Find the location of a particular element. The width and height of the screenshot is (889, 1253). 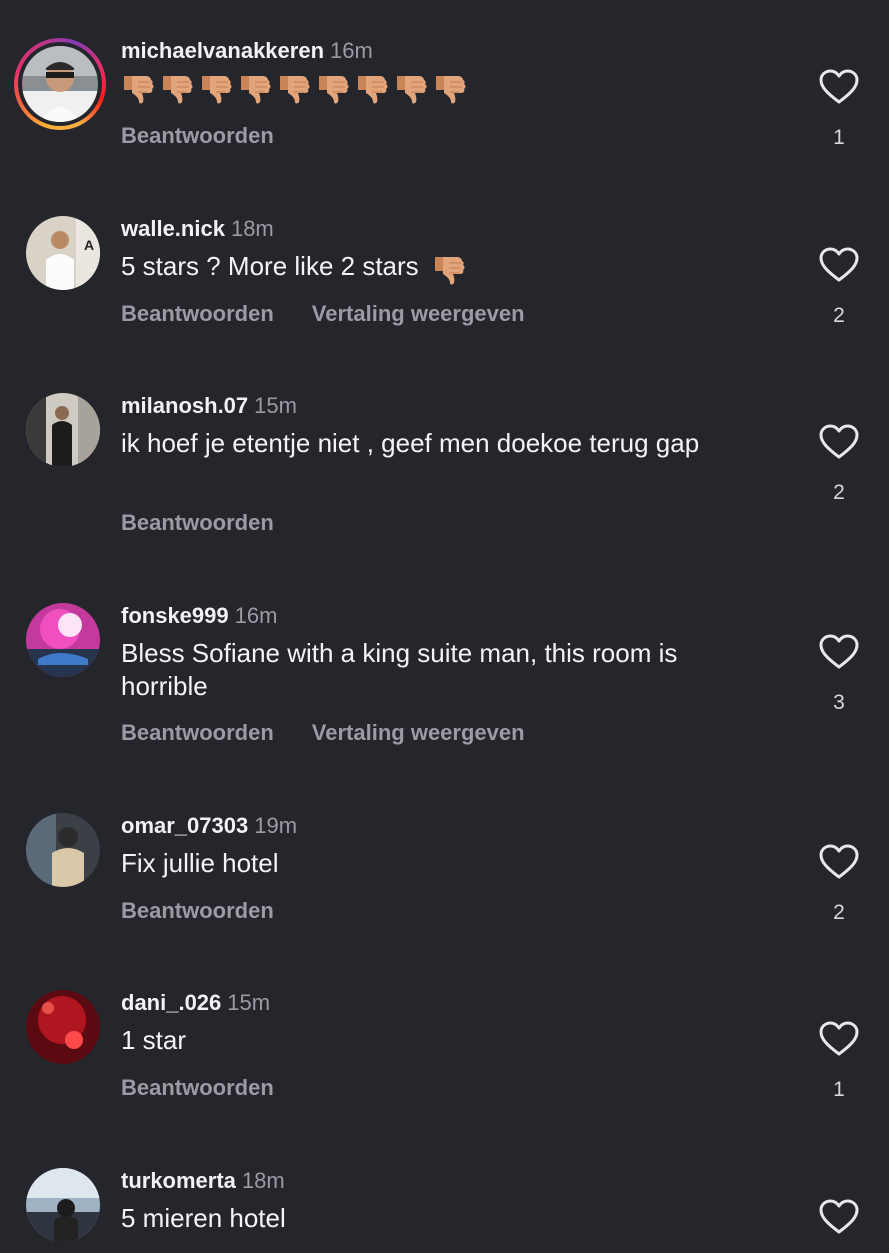

avatar: A is located at coordinates (63, 253).